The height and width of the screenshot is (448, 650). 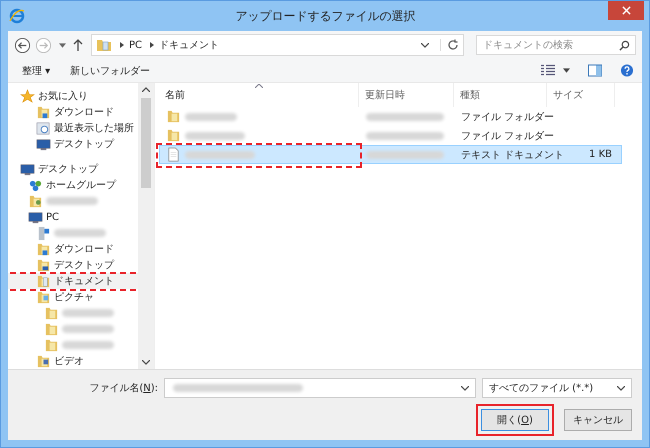 What do you see at coordinates (600, 154) in the screenshot?
I see `file-size: 1 KB` at bounding box center [600, 154].